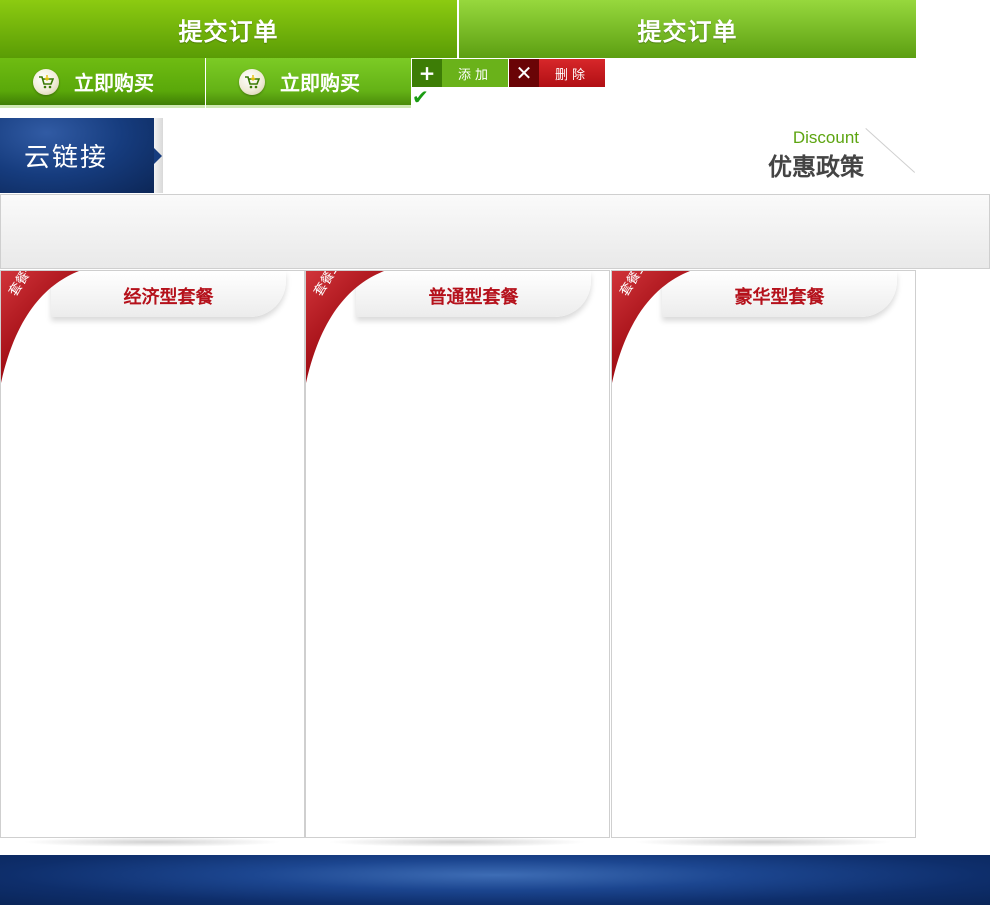 This screenshot has width=990, height=905. I want to click on package-name: 豪华型套餐, so click(779, 297).